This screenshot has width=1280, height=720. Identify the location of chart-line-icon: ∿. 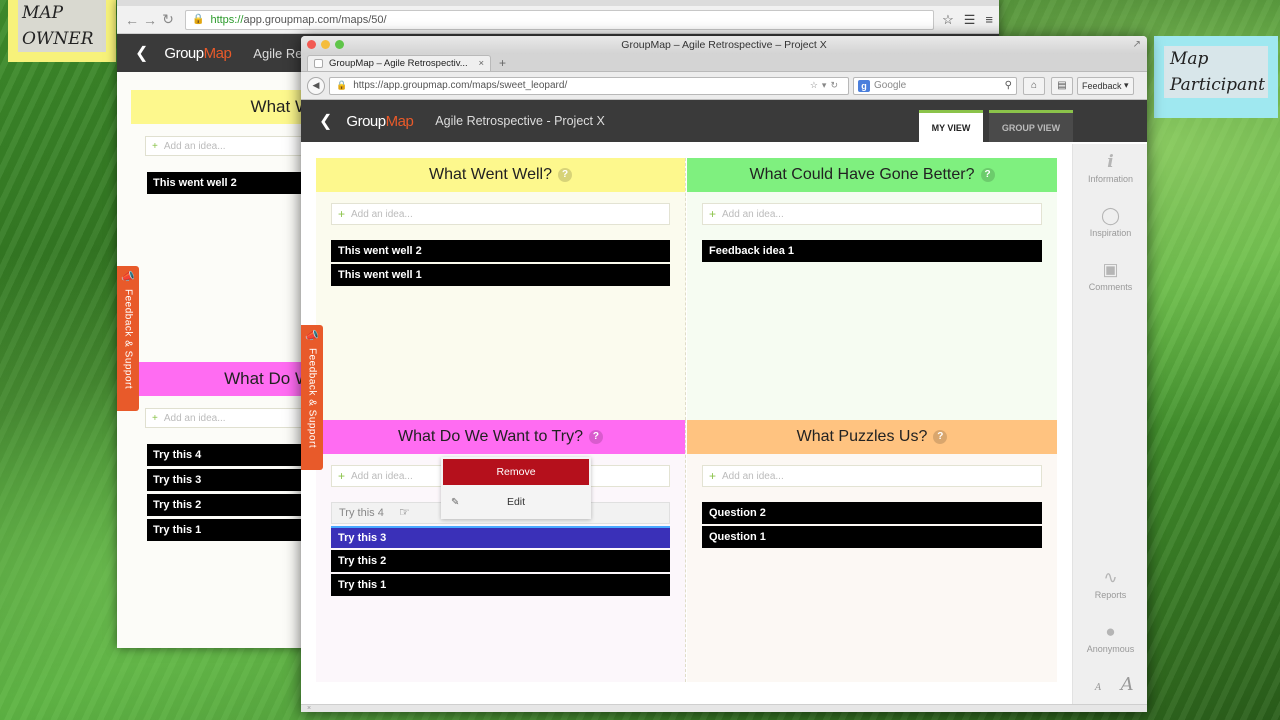
(1110, 577).